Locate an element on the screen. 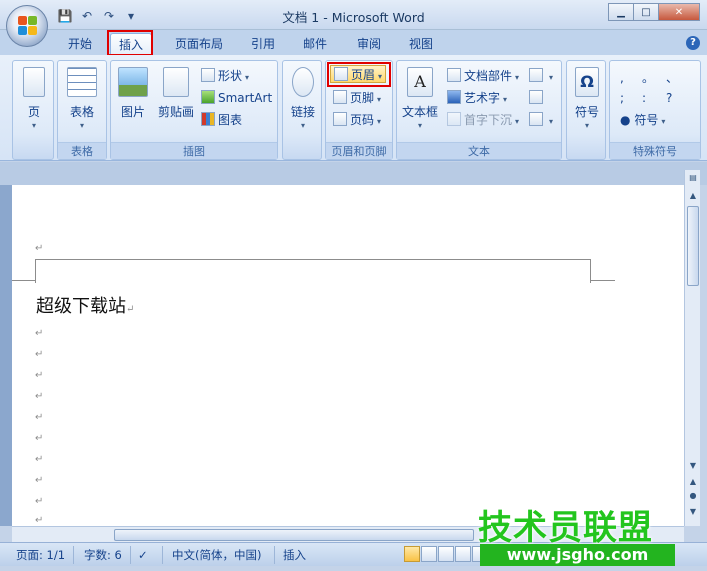 The image size is (707, 571). object-icon is located at coordinates (536, 119).